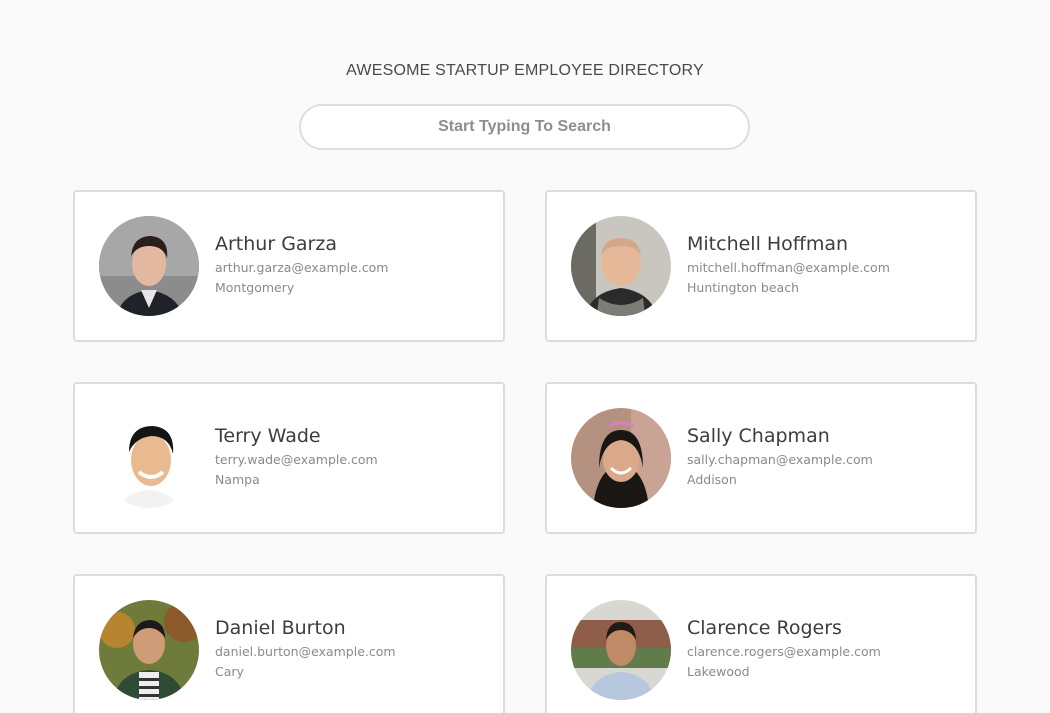  I want to click on employee-email: arthur.garza@example.com, so click(302, 267).